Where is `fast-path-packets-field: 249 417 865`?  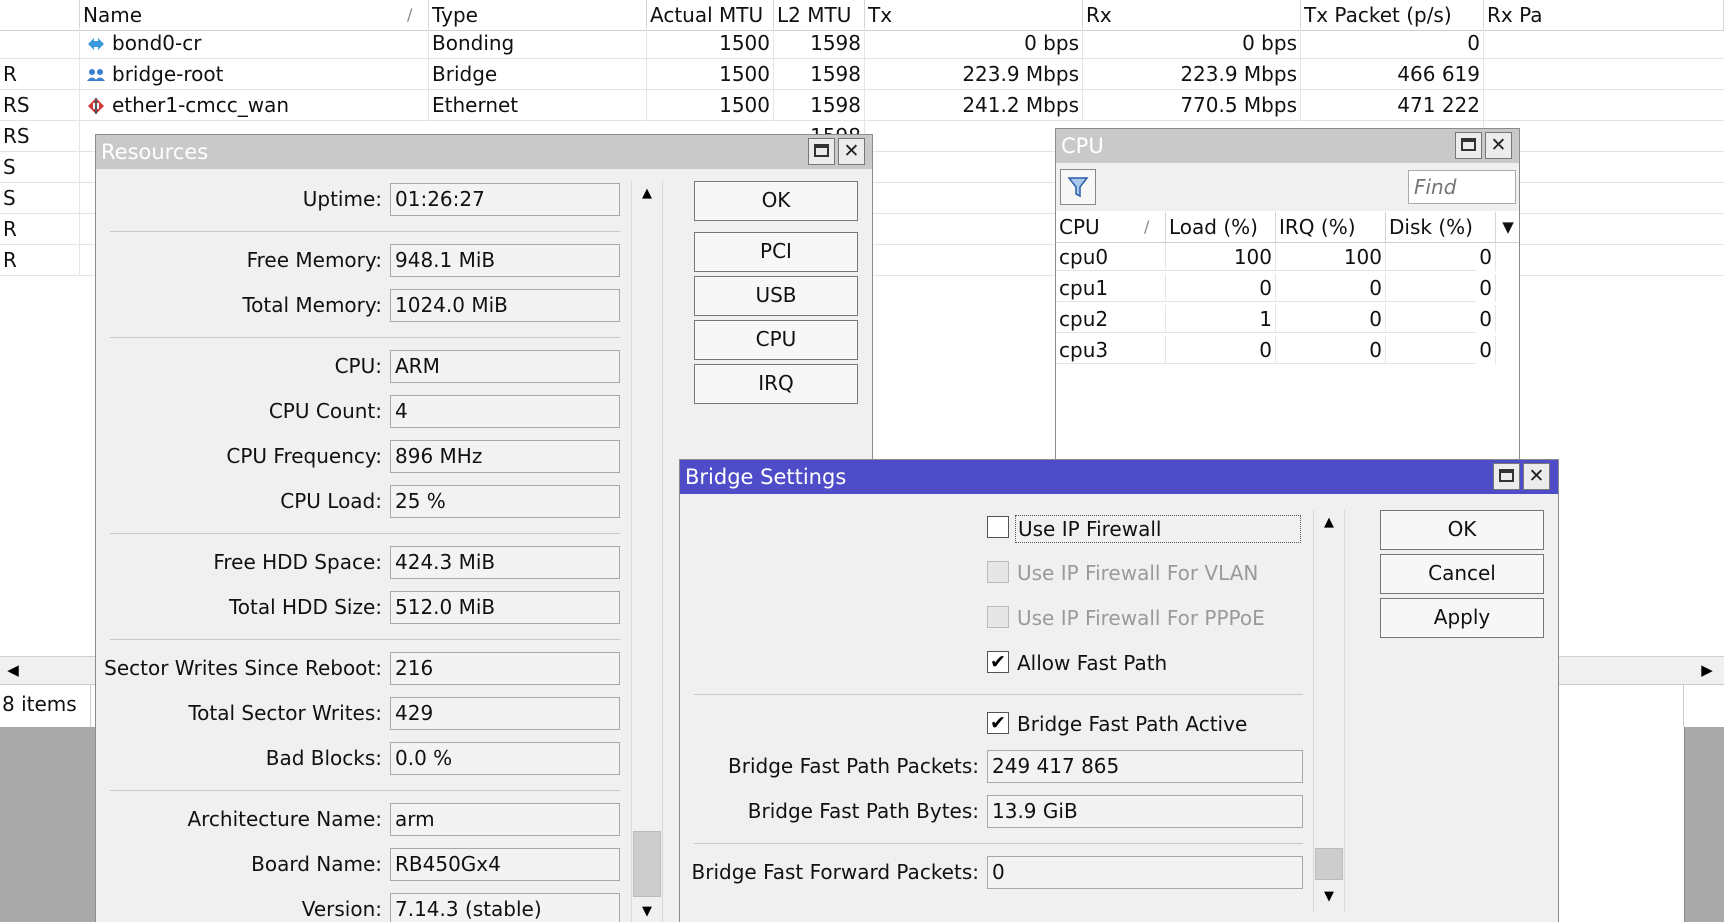
fast-path-packets-field: 249 417 865 is located at coordinates (1145, 766).